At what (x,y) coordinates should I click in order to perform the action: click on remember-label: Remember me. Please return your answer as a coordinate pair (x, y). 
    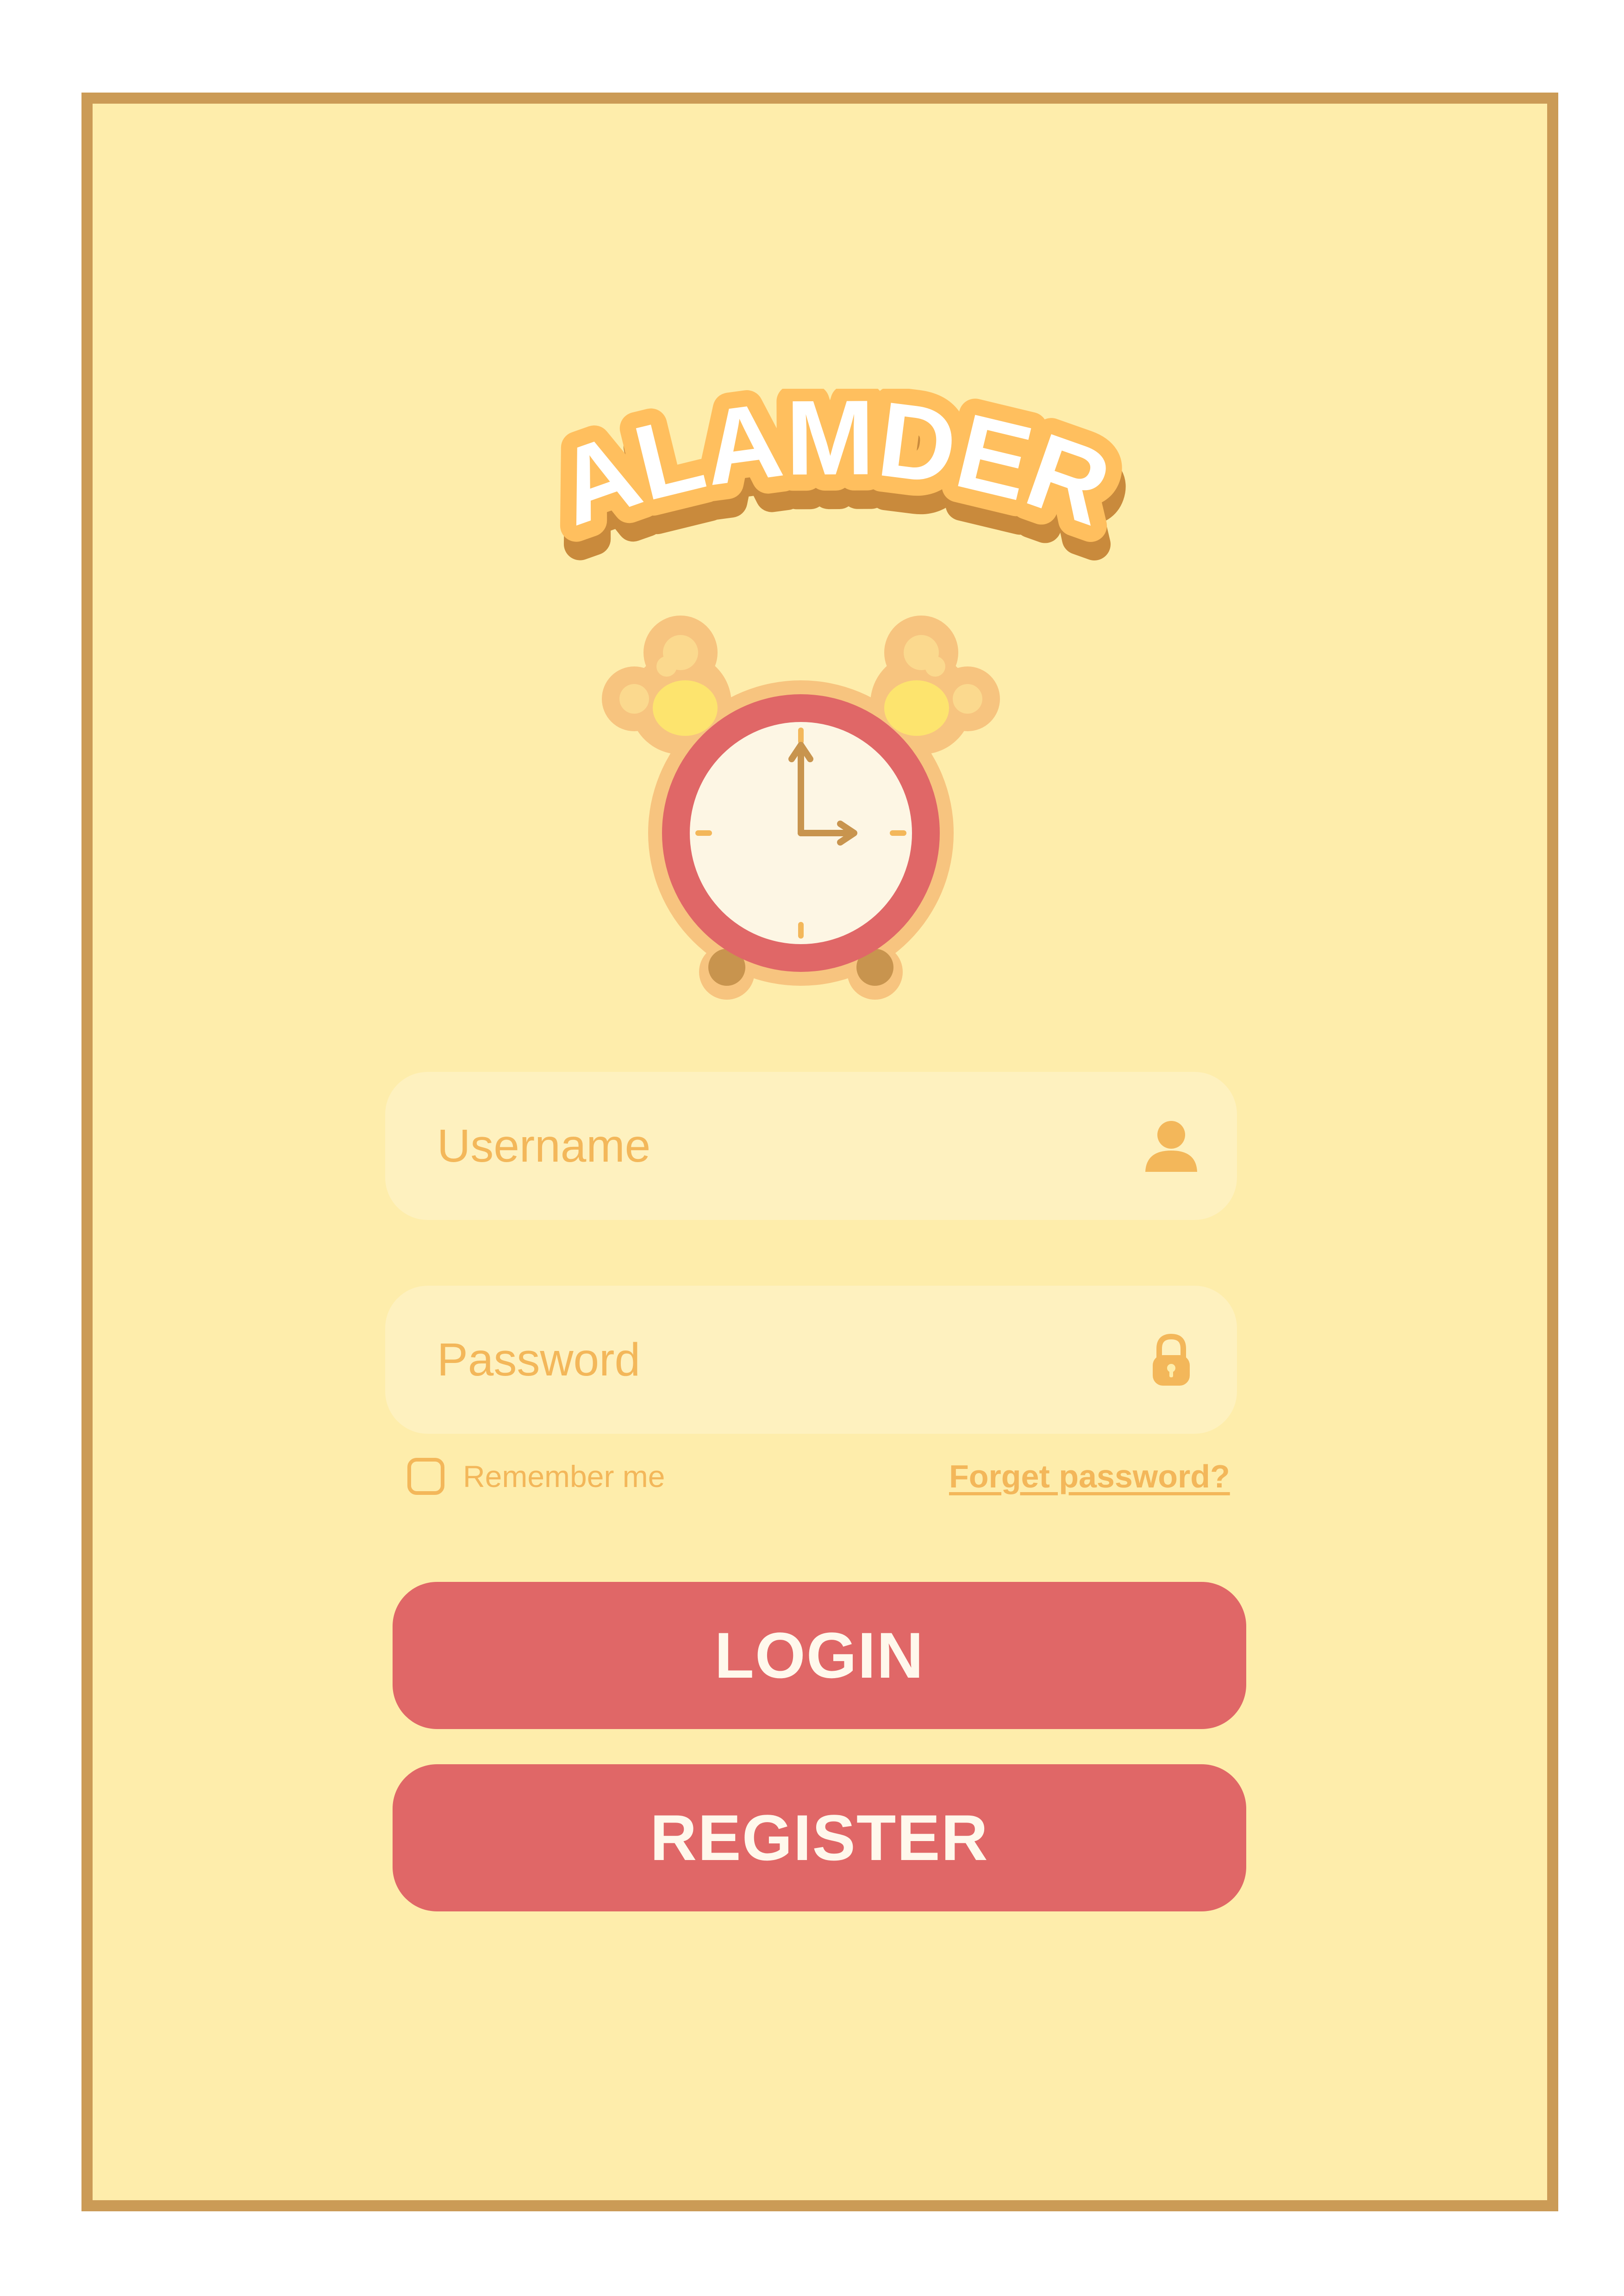
    Looking at the image, I should click on (564, 1476).